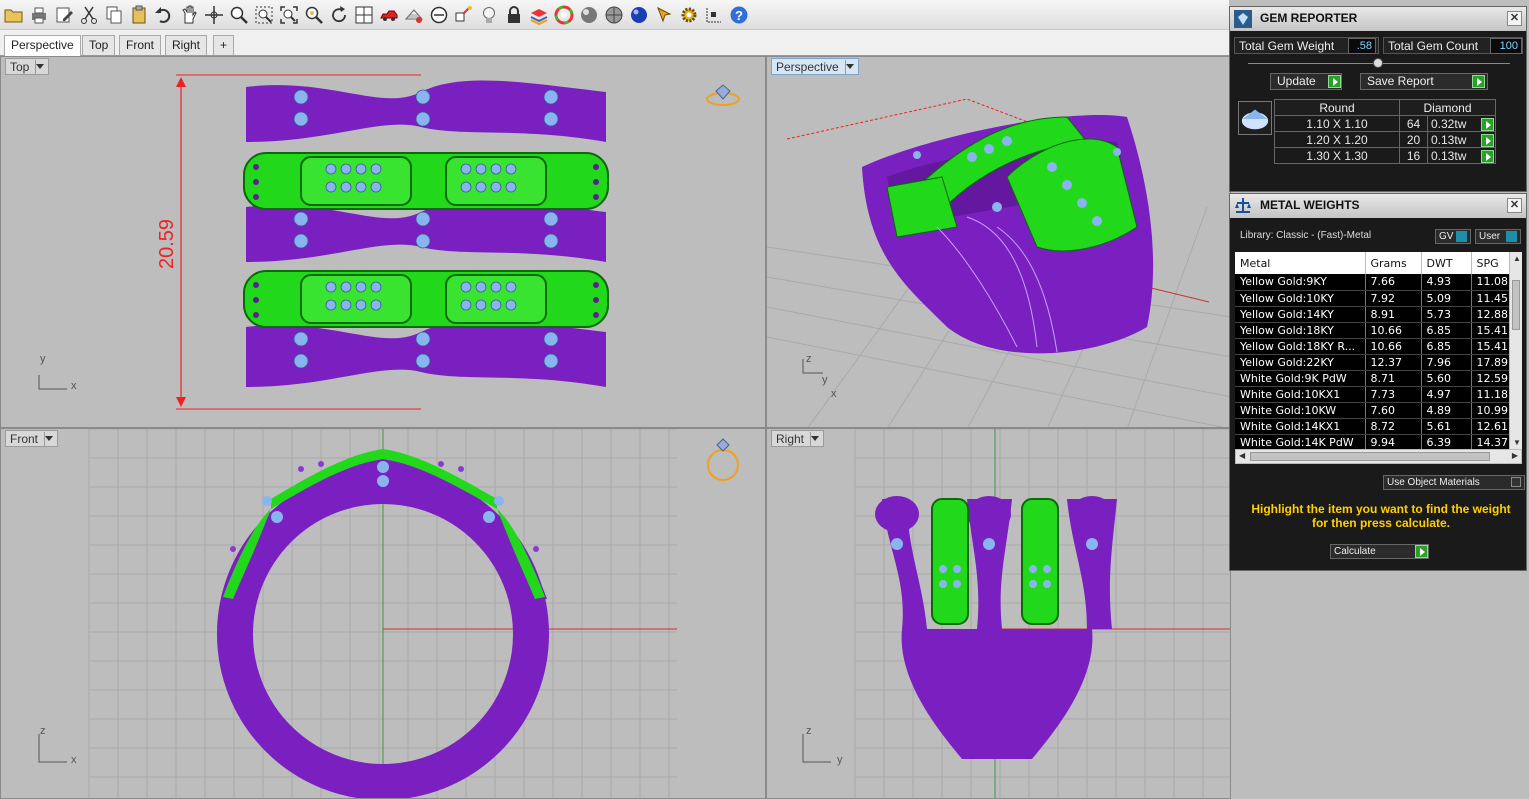  Describe the element at coordinates (538, 14) in the screenshot. I see `layers-icon` at that location.